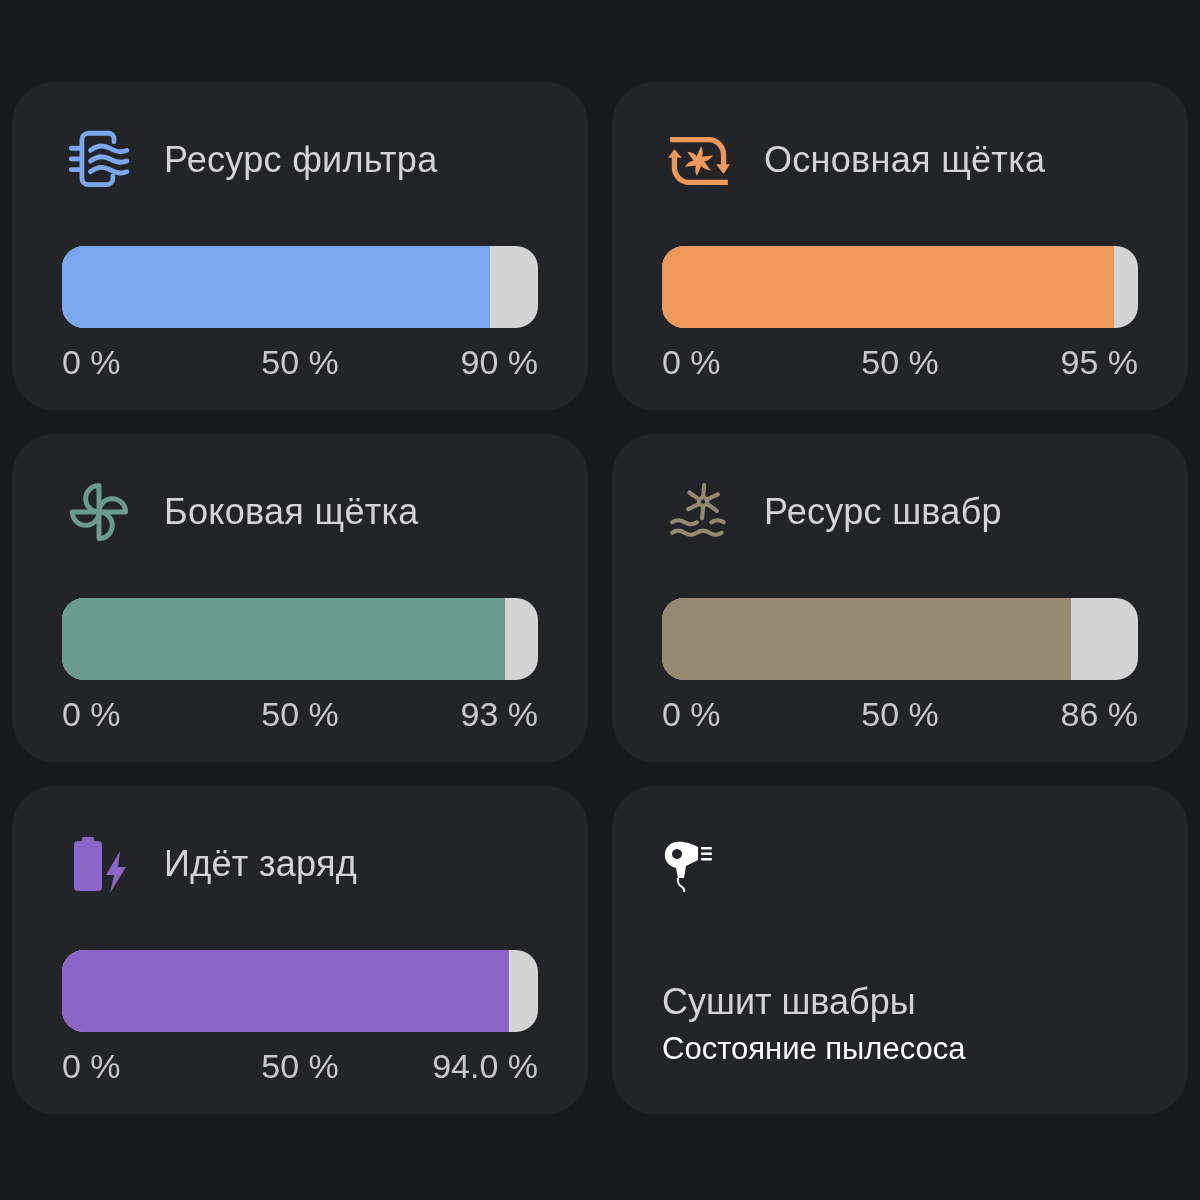 The width and height of the screenshot is (1200, 1200). What do you see at coordinates (499, 362) in the screenshot?
I see `scale-label: 90 %` at bounding box center [499, 362].